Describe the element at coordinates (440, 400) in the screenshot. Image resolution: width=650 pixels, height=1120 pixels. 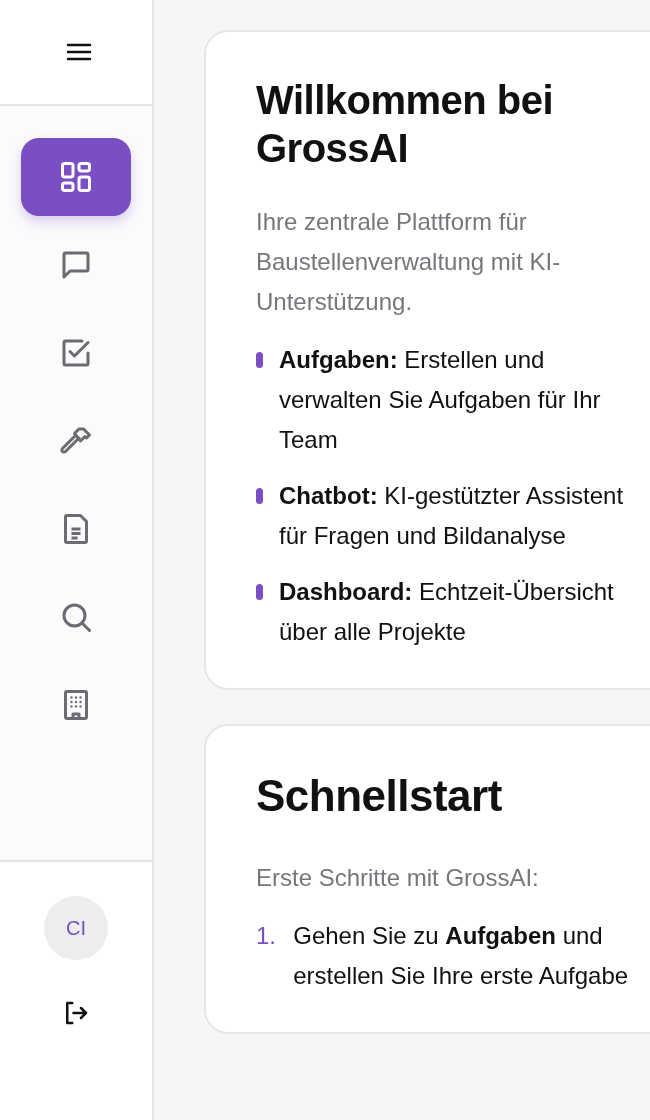
I see `feature-text: Aufgaben: Erstellen und verwalten Sie Aufgaben für Ihr Team` at that location.